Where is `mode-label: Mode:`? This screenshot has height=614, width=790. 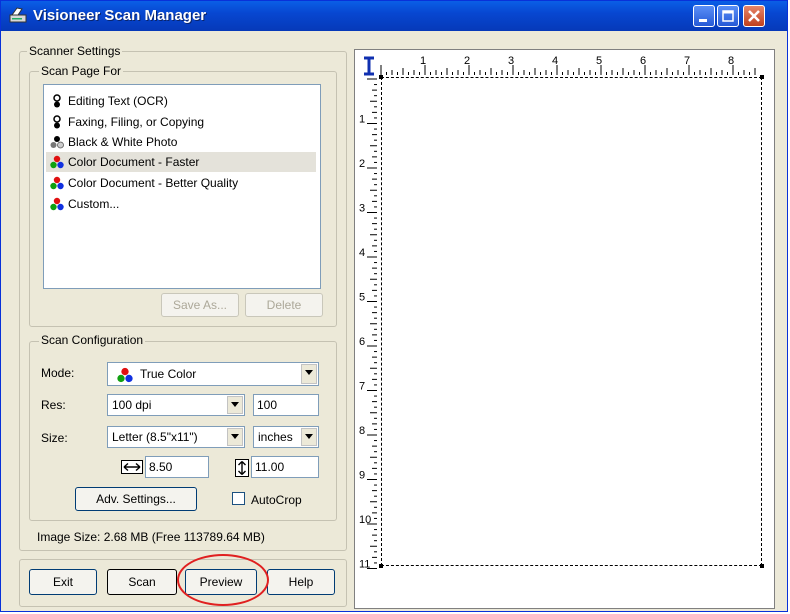
mode-label: Mode: is located at coordinates (58, 373).